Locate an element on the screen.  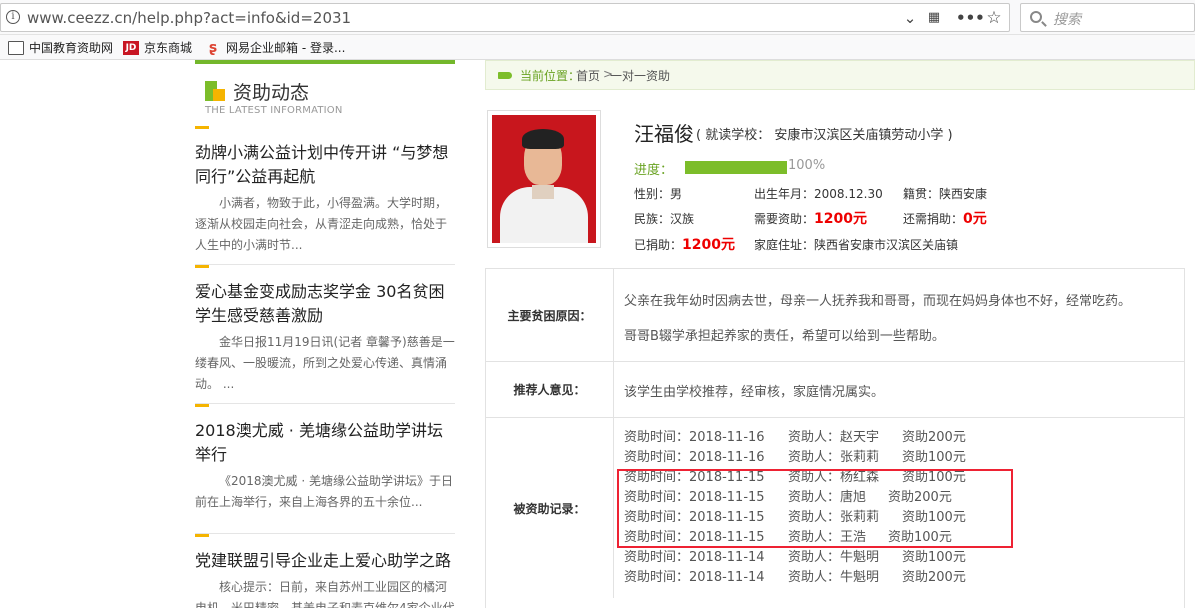
student-photo is located at coordinates (544, 179).